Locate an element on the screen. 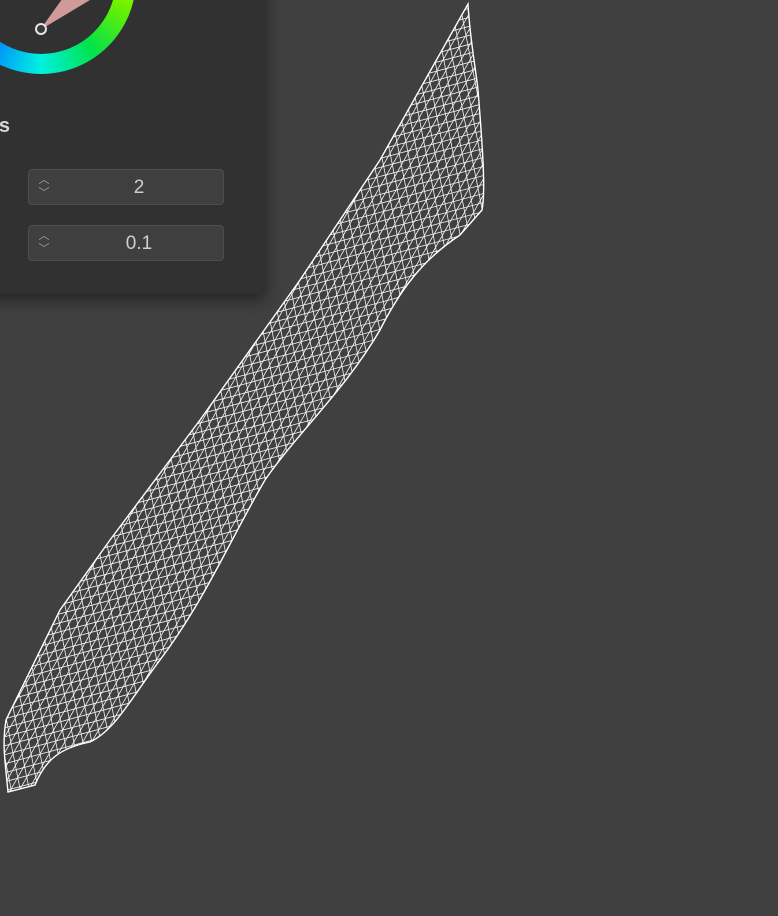 The height and width of the screenshot is (916, 778). section-title: rs is located at coordinates (5, 126).